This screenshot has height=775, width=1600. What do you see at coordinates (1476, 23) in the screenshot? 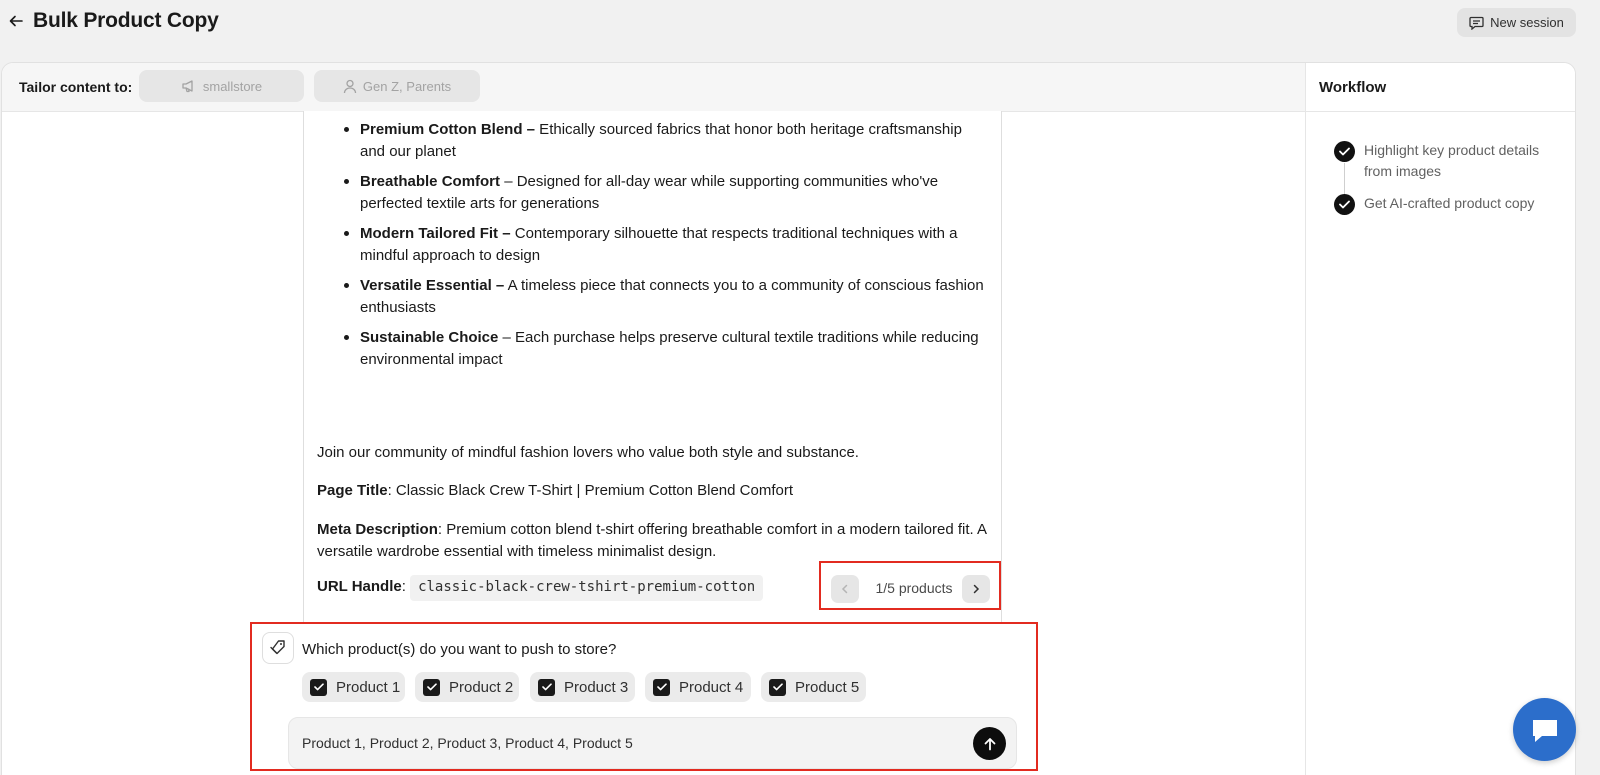
I see `chat-bubble-icon` at bounding box center [1476, 23].